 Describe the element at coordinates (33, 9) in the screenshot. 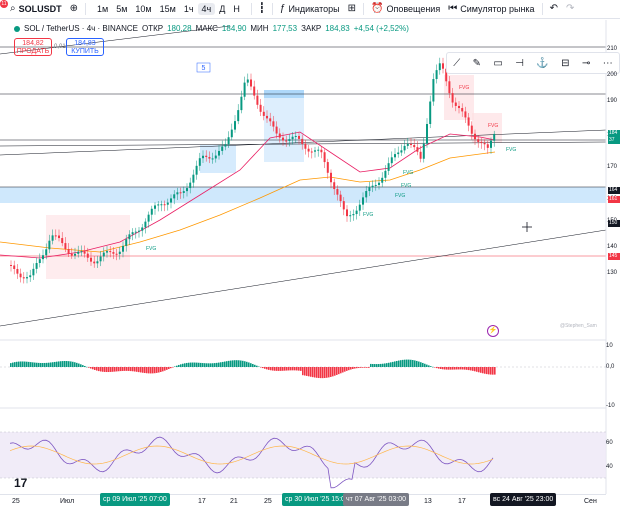

I see `symbol-search: 11 ⌕ SOLUSDT` at that location.